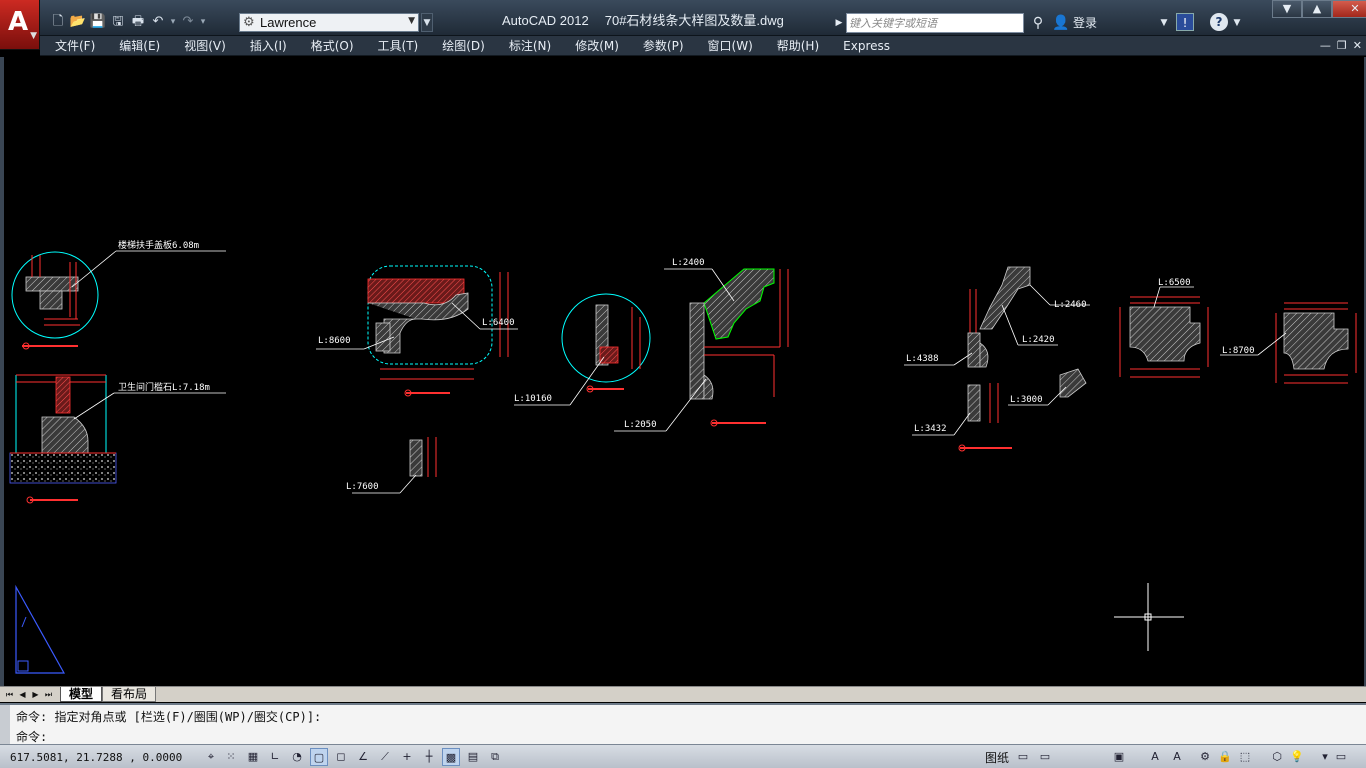  I want to click on menu-item-4: 格式(O), so click(325, 45).